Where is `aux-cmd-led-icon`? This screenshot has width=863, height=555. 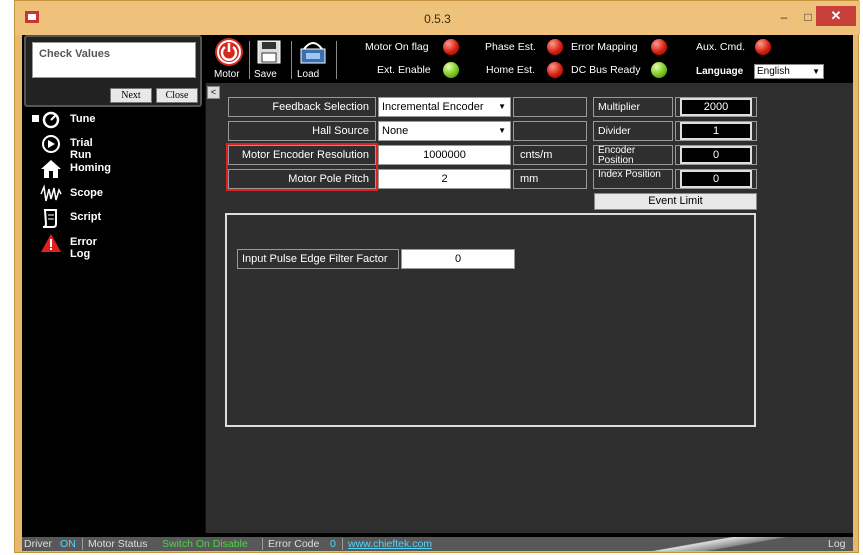
aux-cmd-led-icon is located at coordinates (763, 47).